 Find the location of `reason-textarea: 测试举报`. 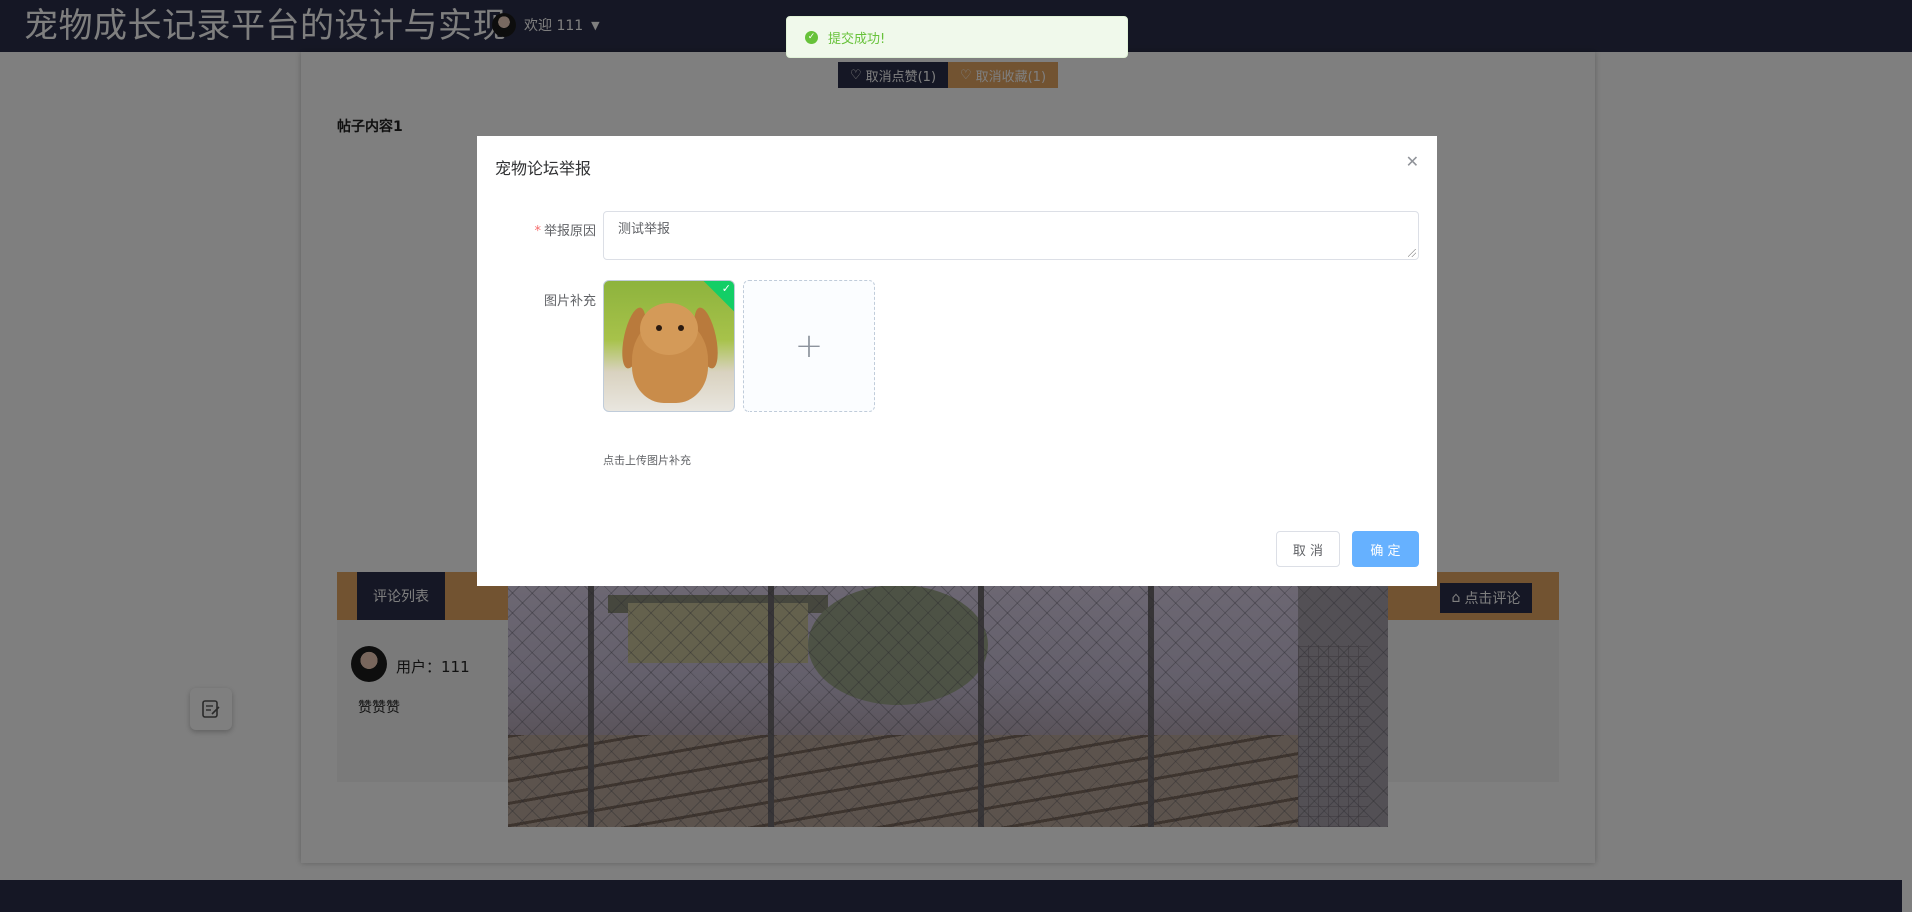

reason-textarea: 测试举报 is located at coordinates (1011, 235).